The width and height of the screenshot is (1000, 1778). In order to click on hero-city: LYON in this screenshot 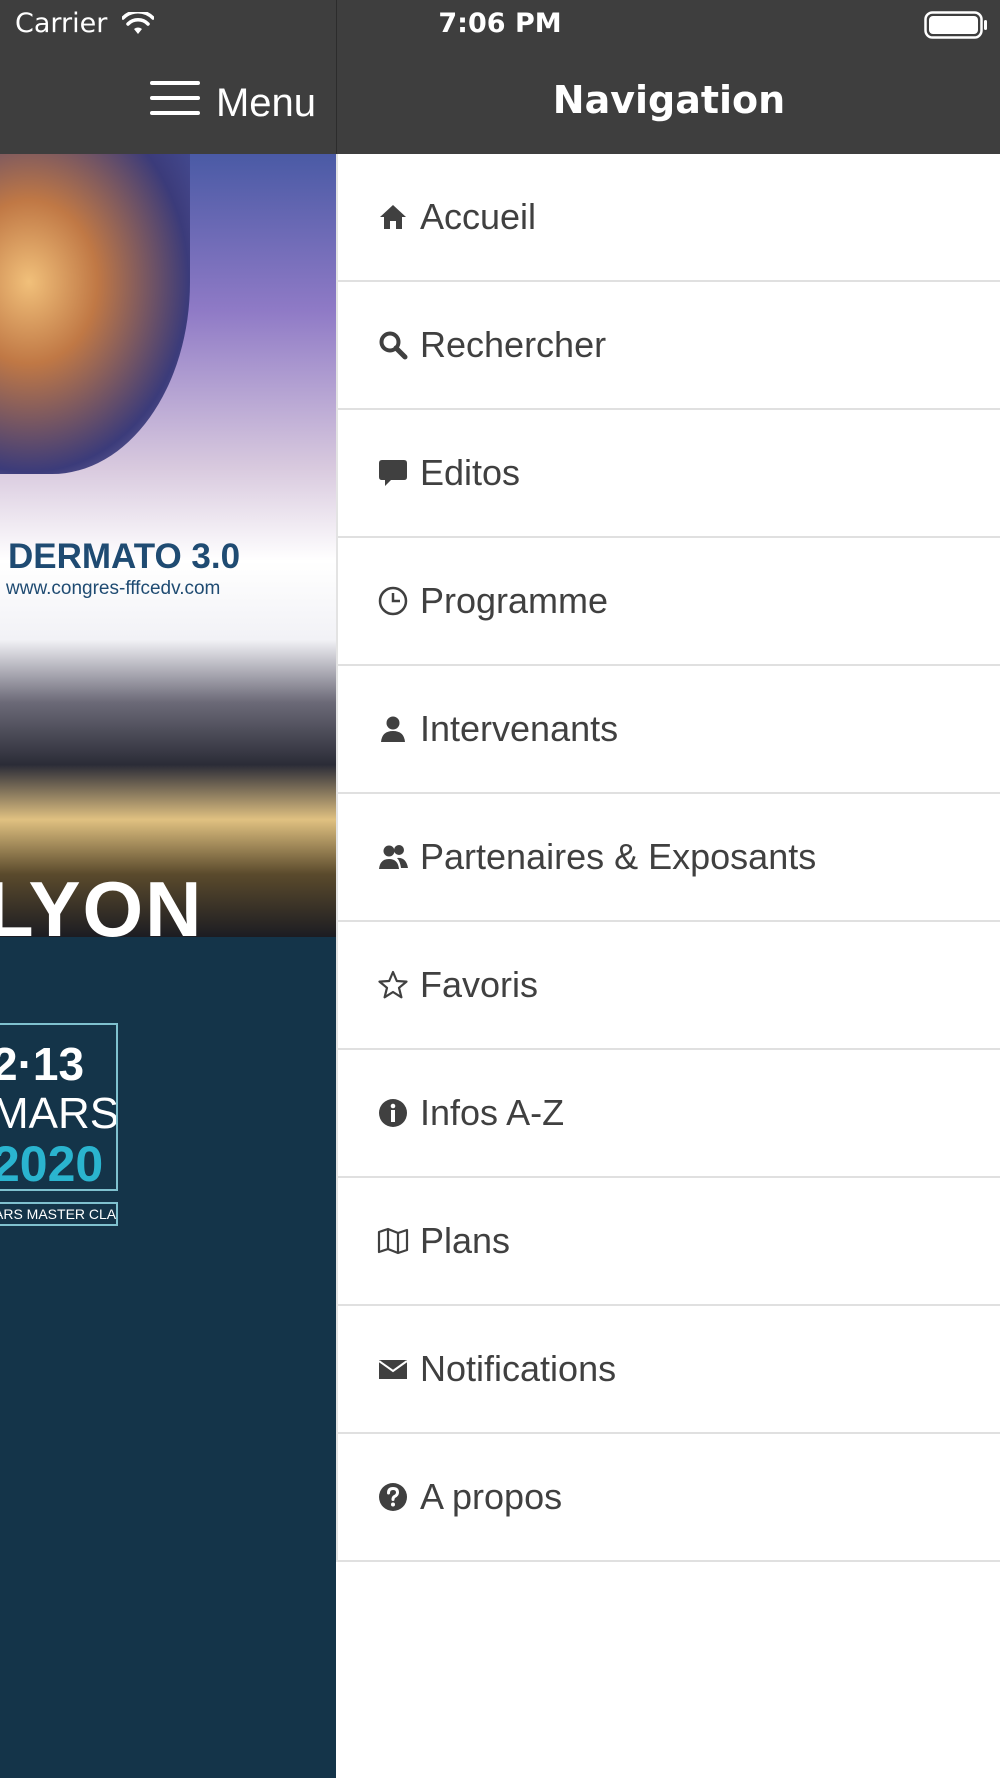, I will do `click(102, 909)`.